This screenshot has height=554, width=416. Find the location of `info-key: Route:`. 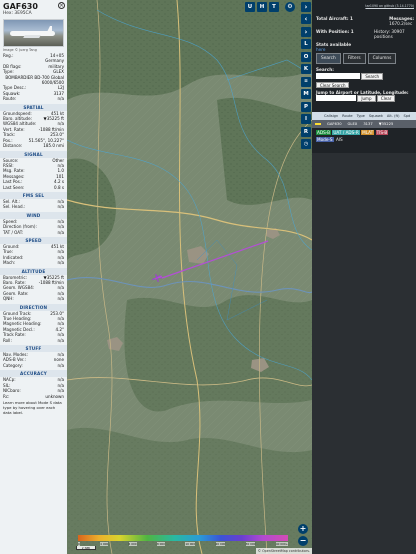

info-key: Route: is located at coordinates (10, 99).